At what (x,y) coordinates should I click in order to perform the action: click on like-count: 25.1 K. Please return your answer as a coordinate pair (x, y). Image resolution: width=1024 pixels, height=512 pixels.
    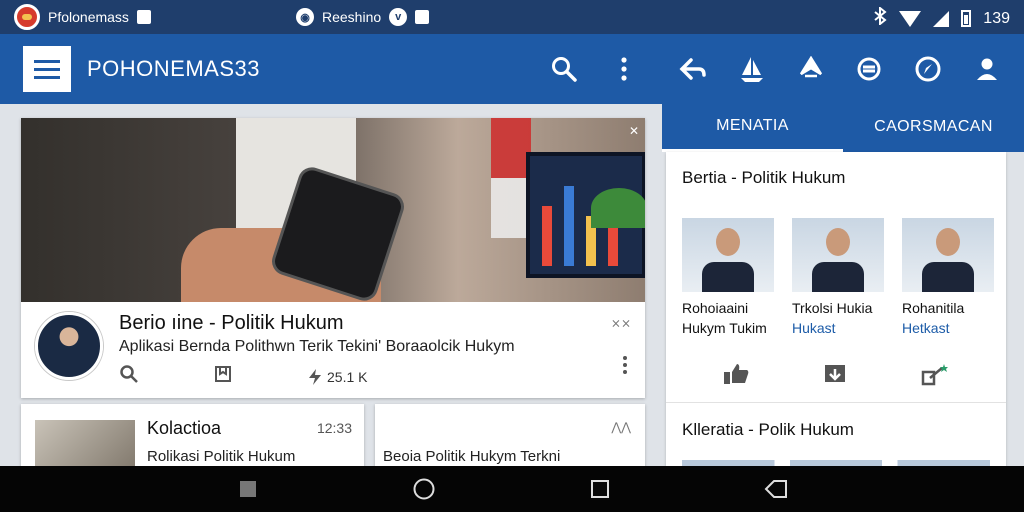
    Looking at the image, I should click on (337, 377).